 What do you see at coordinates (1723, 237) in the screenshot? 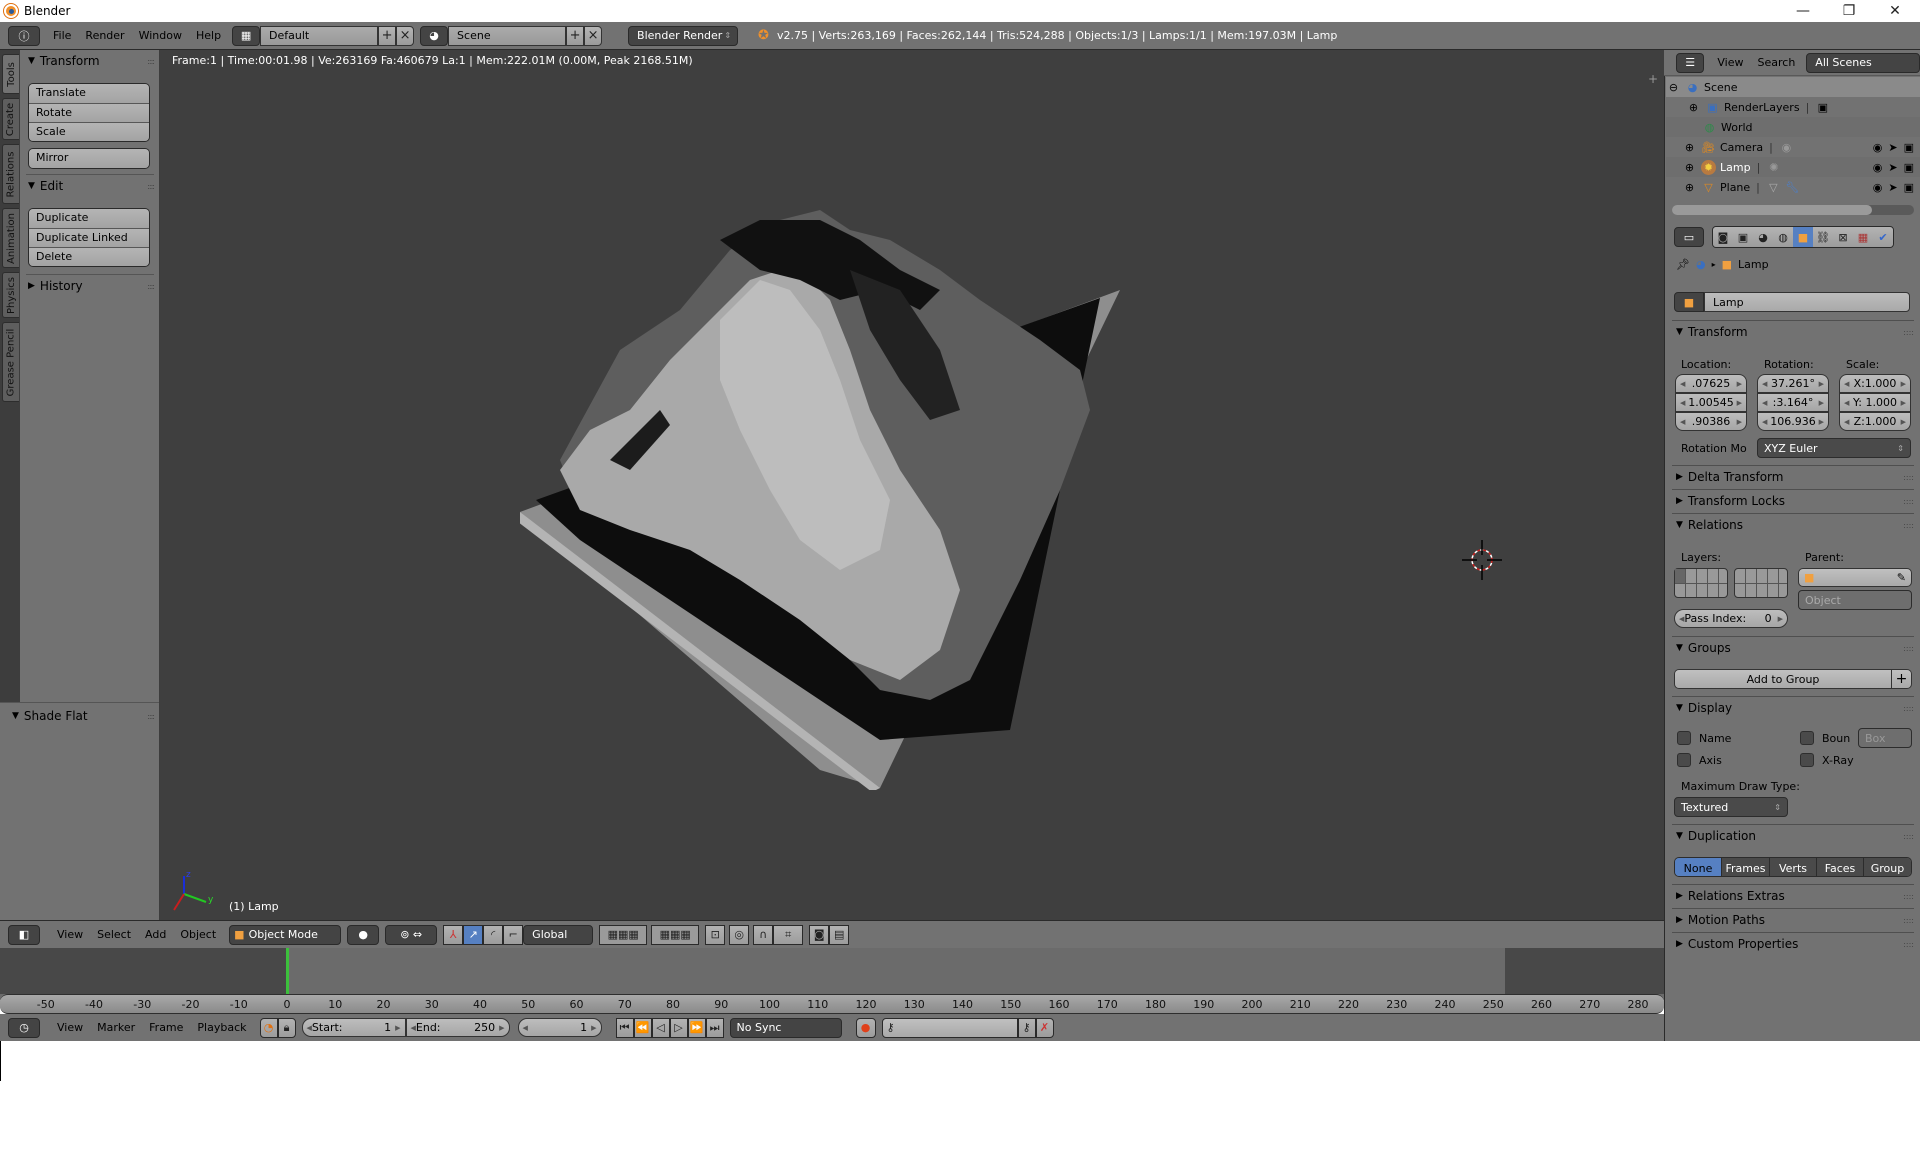
I see `render-tab-icon: ◙` at bounding box center [1723, 237].